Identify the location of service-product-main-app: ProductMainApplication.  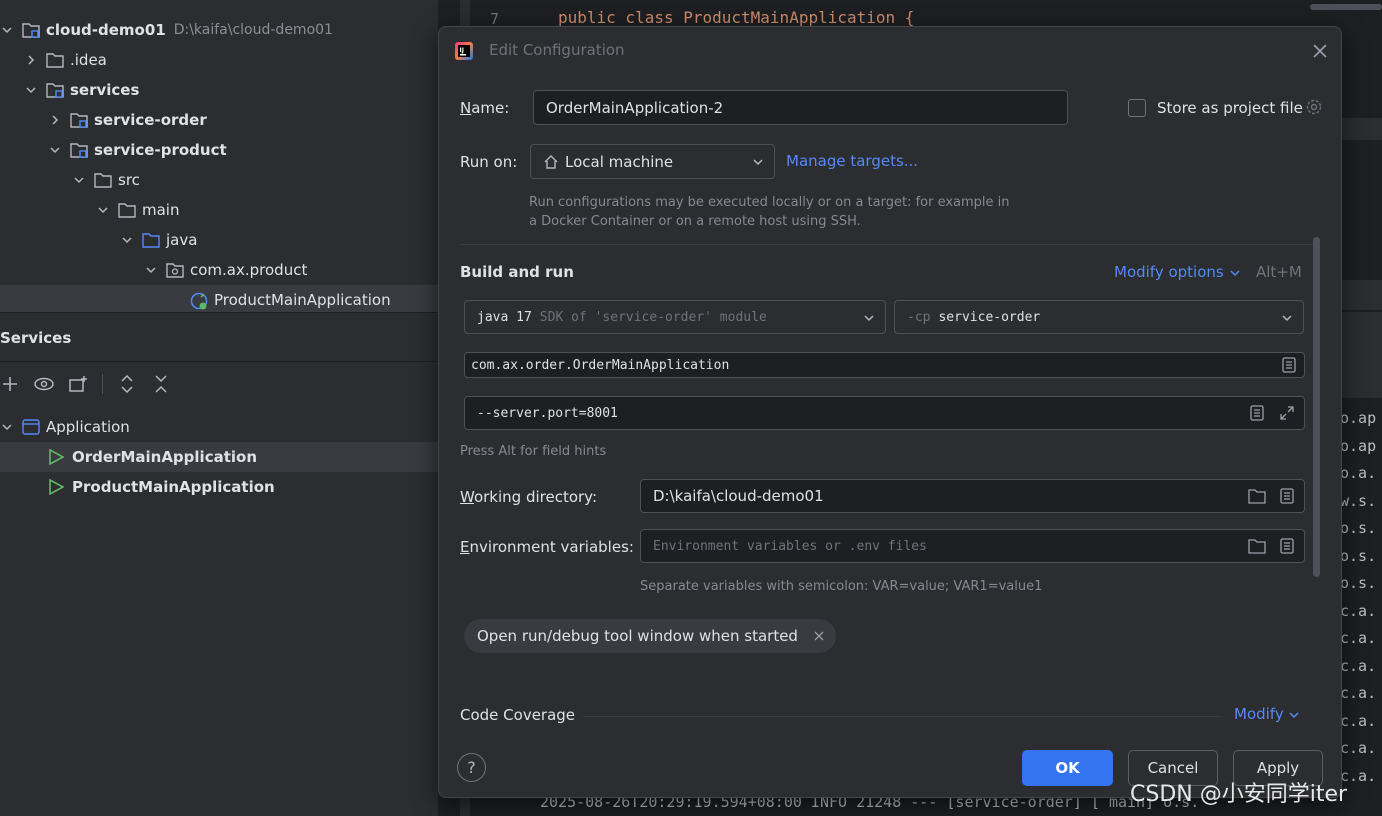
(219, 487).